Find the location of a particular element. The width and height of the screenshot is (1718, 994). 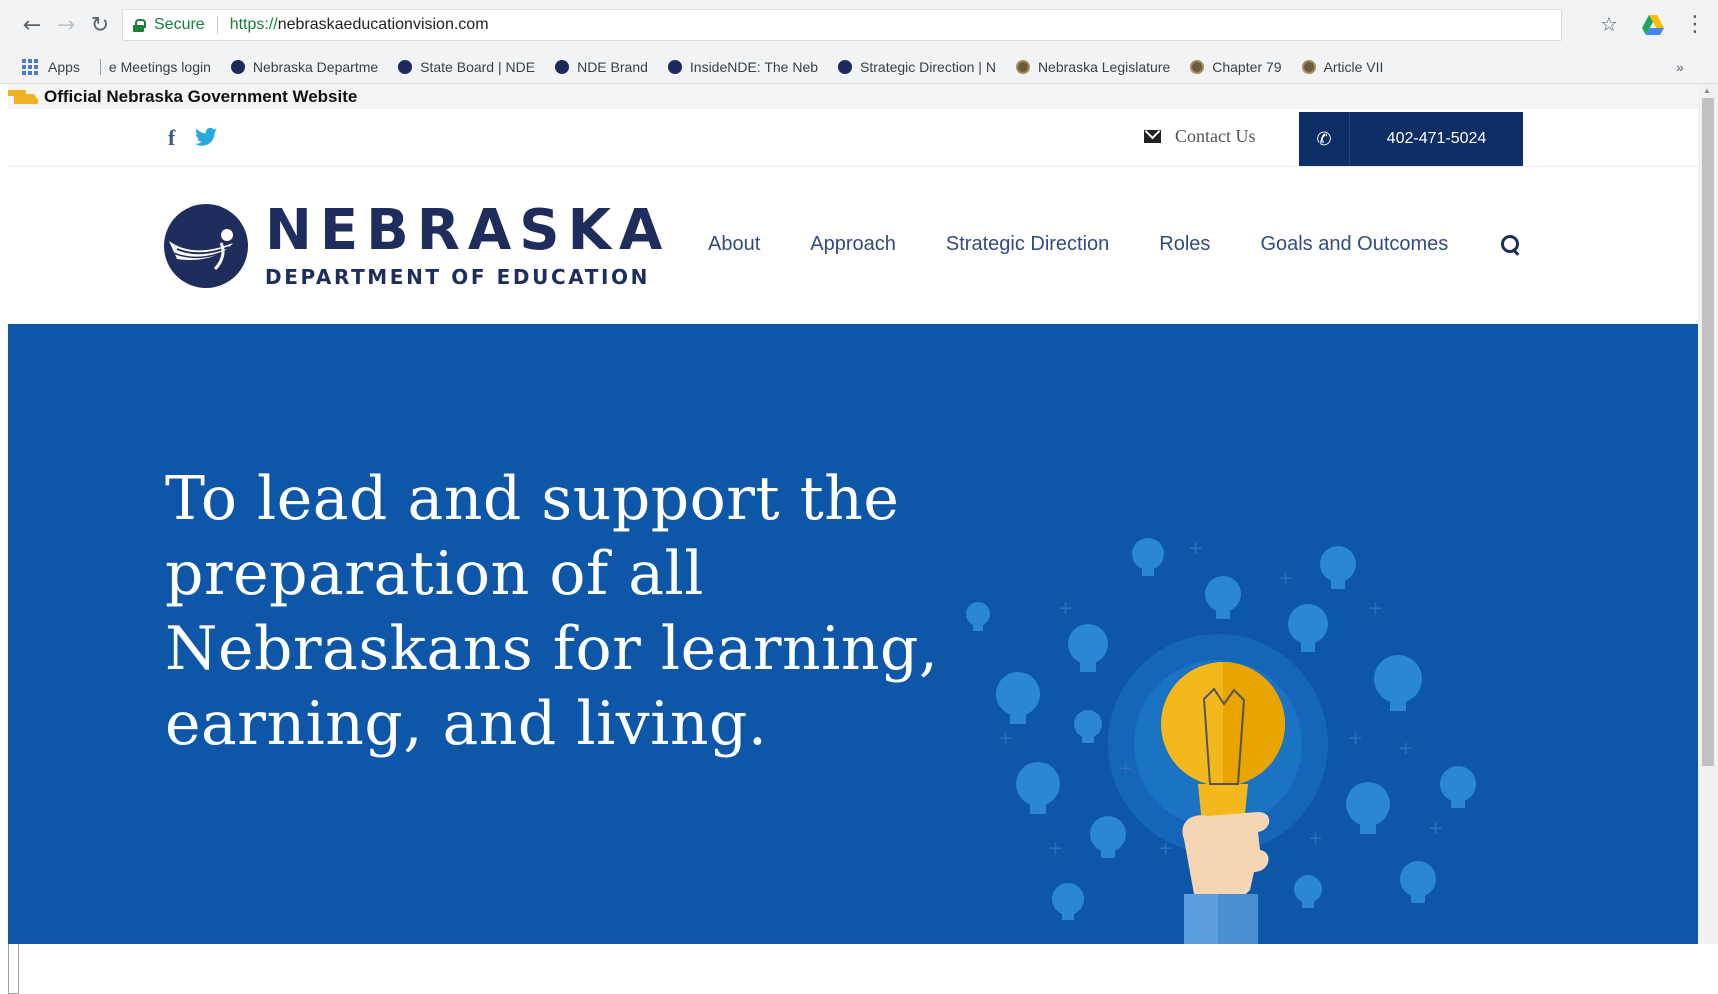

lock-icon is located at coordinates (139, 25).